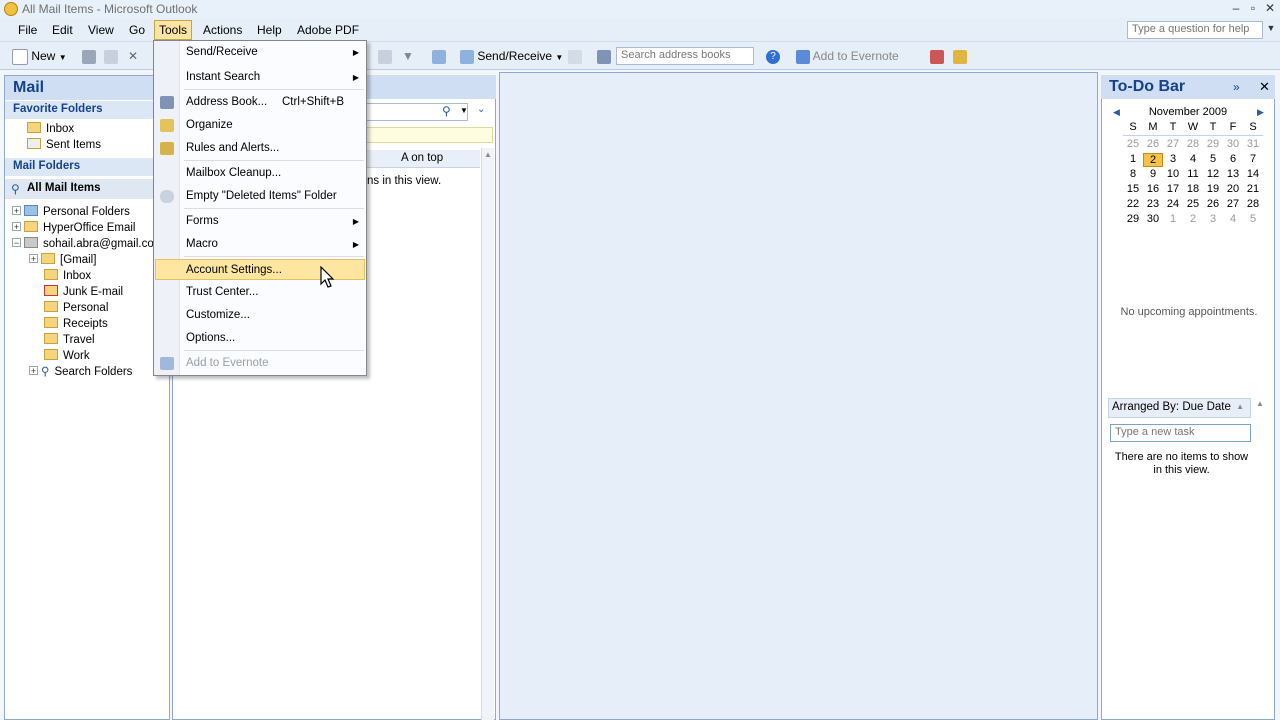 Image resolution: width=1280 pixels, height=720 pixels. I want to click on move-button, so click(111, 56).